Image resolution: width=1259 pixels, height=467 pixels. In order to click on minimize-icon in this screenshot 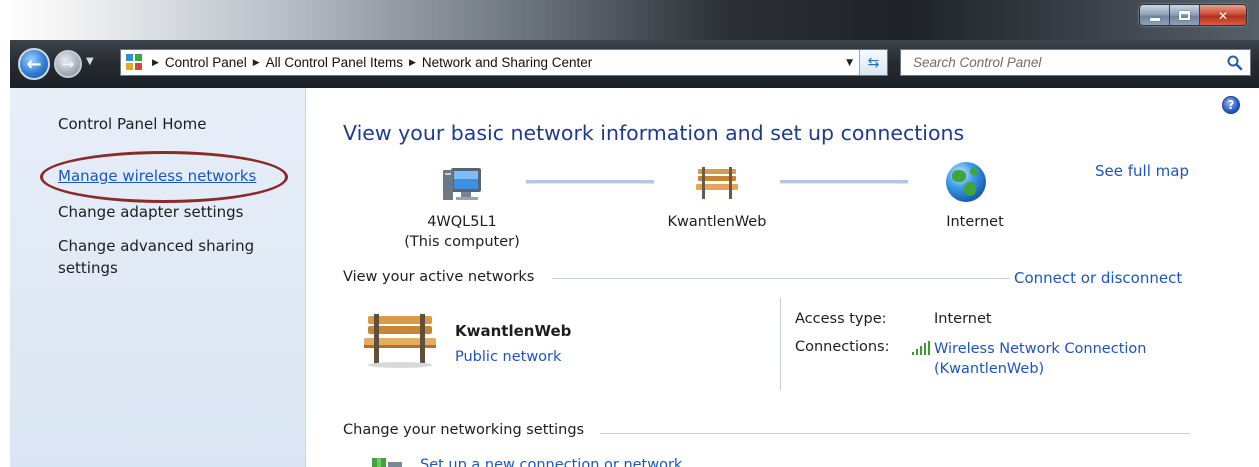, I will do `click(1154, 19)`.